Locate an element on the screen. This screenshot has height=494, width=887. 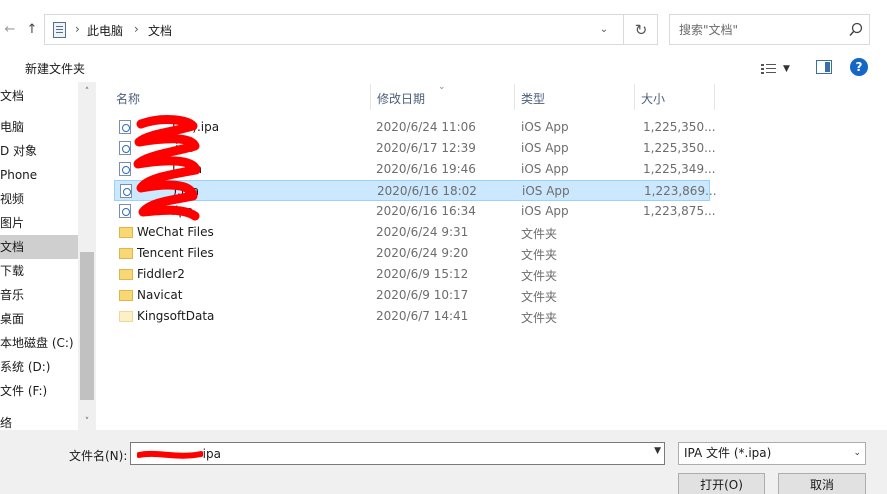
sidebar-scrollbar: ˄ ˅ is located at coordinates (87, 256).